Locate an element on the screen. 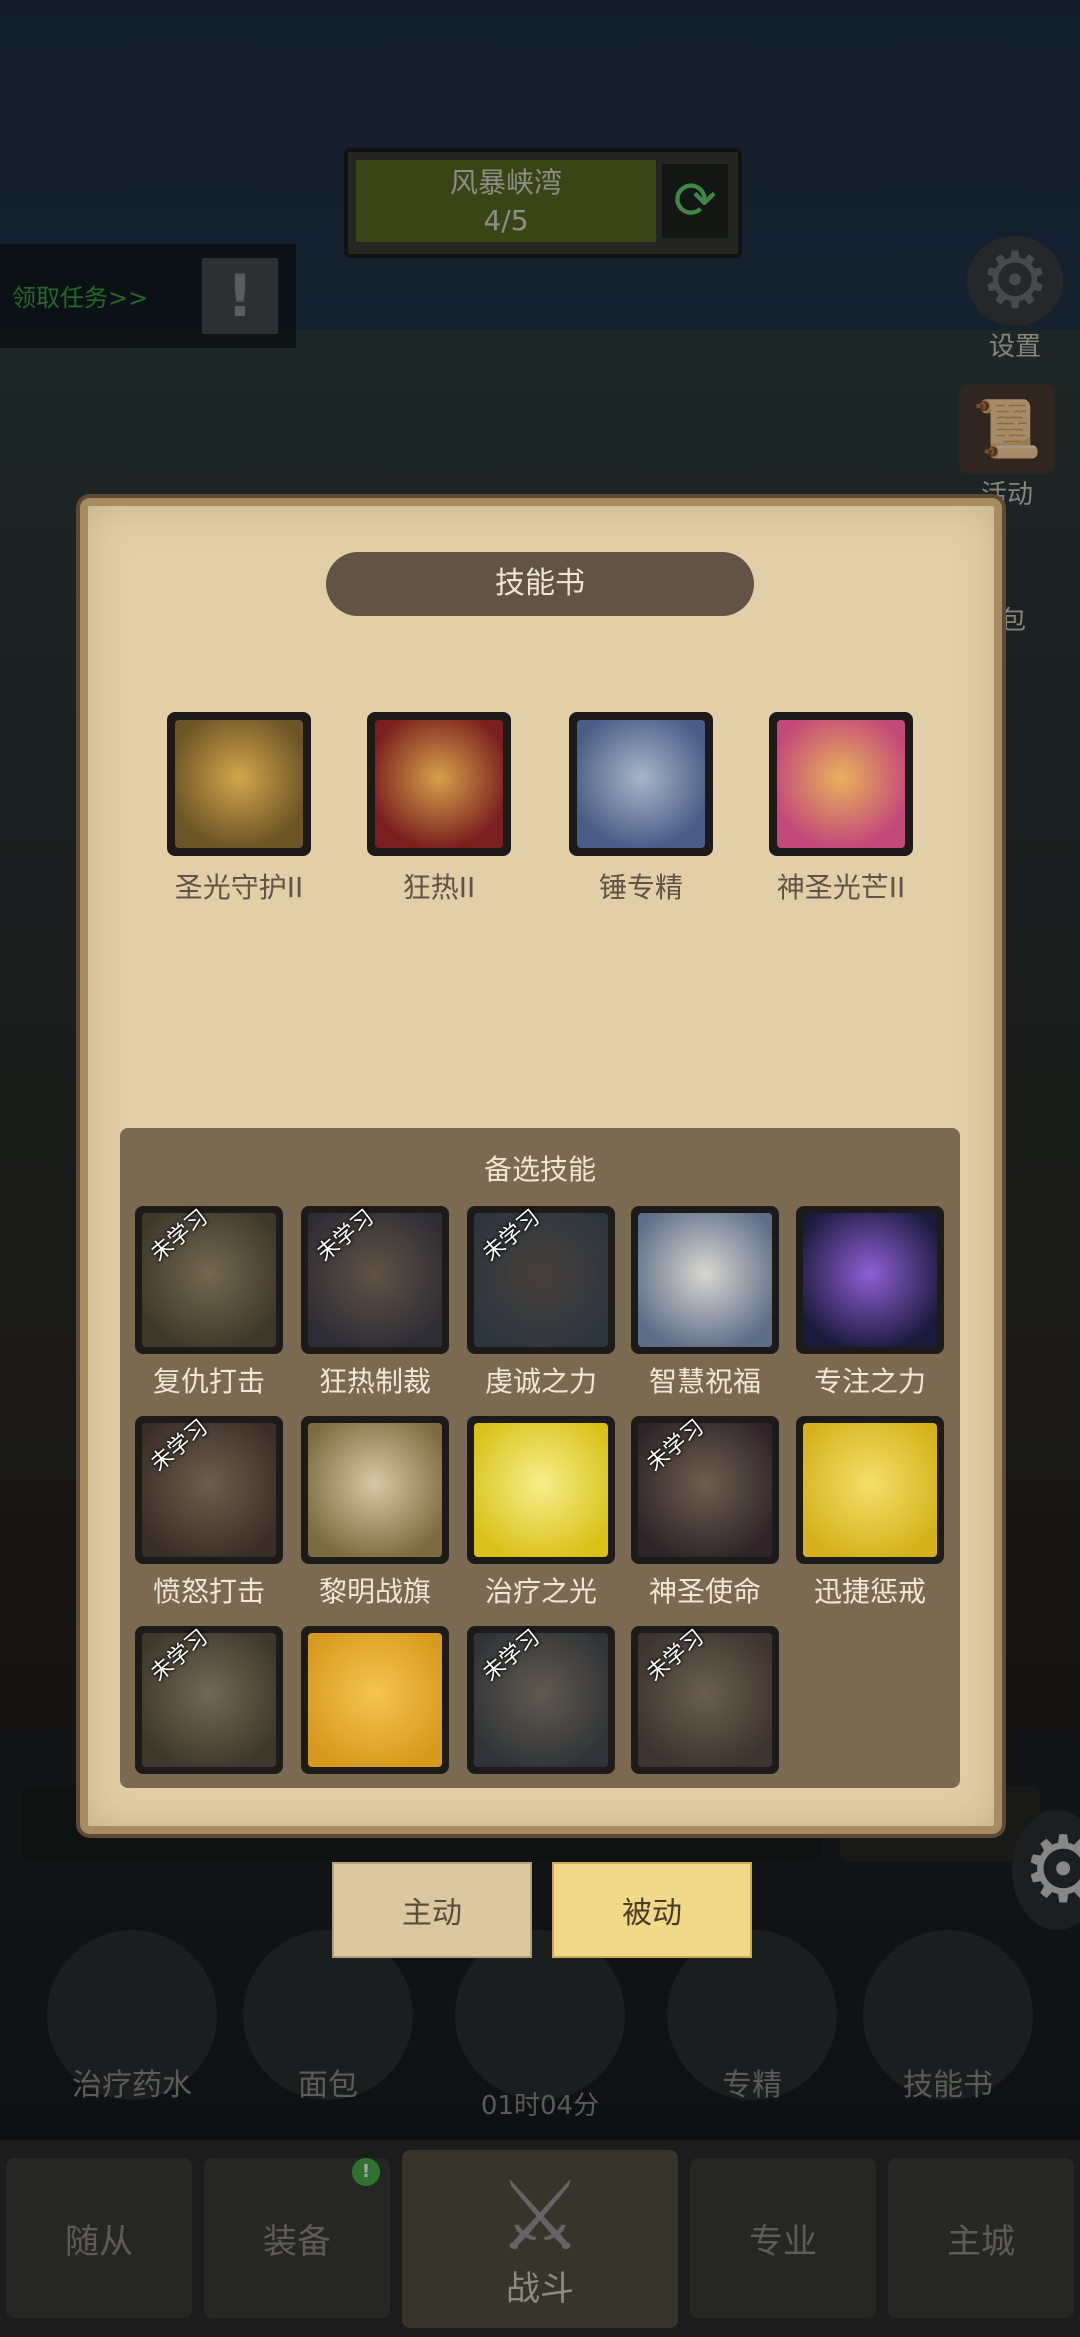 The width and height of the screenshot is (1080, 2337). skill-label: 黎明战旗 is located at coordinates (374, 1591).